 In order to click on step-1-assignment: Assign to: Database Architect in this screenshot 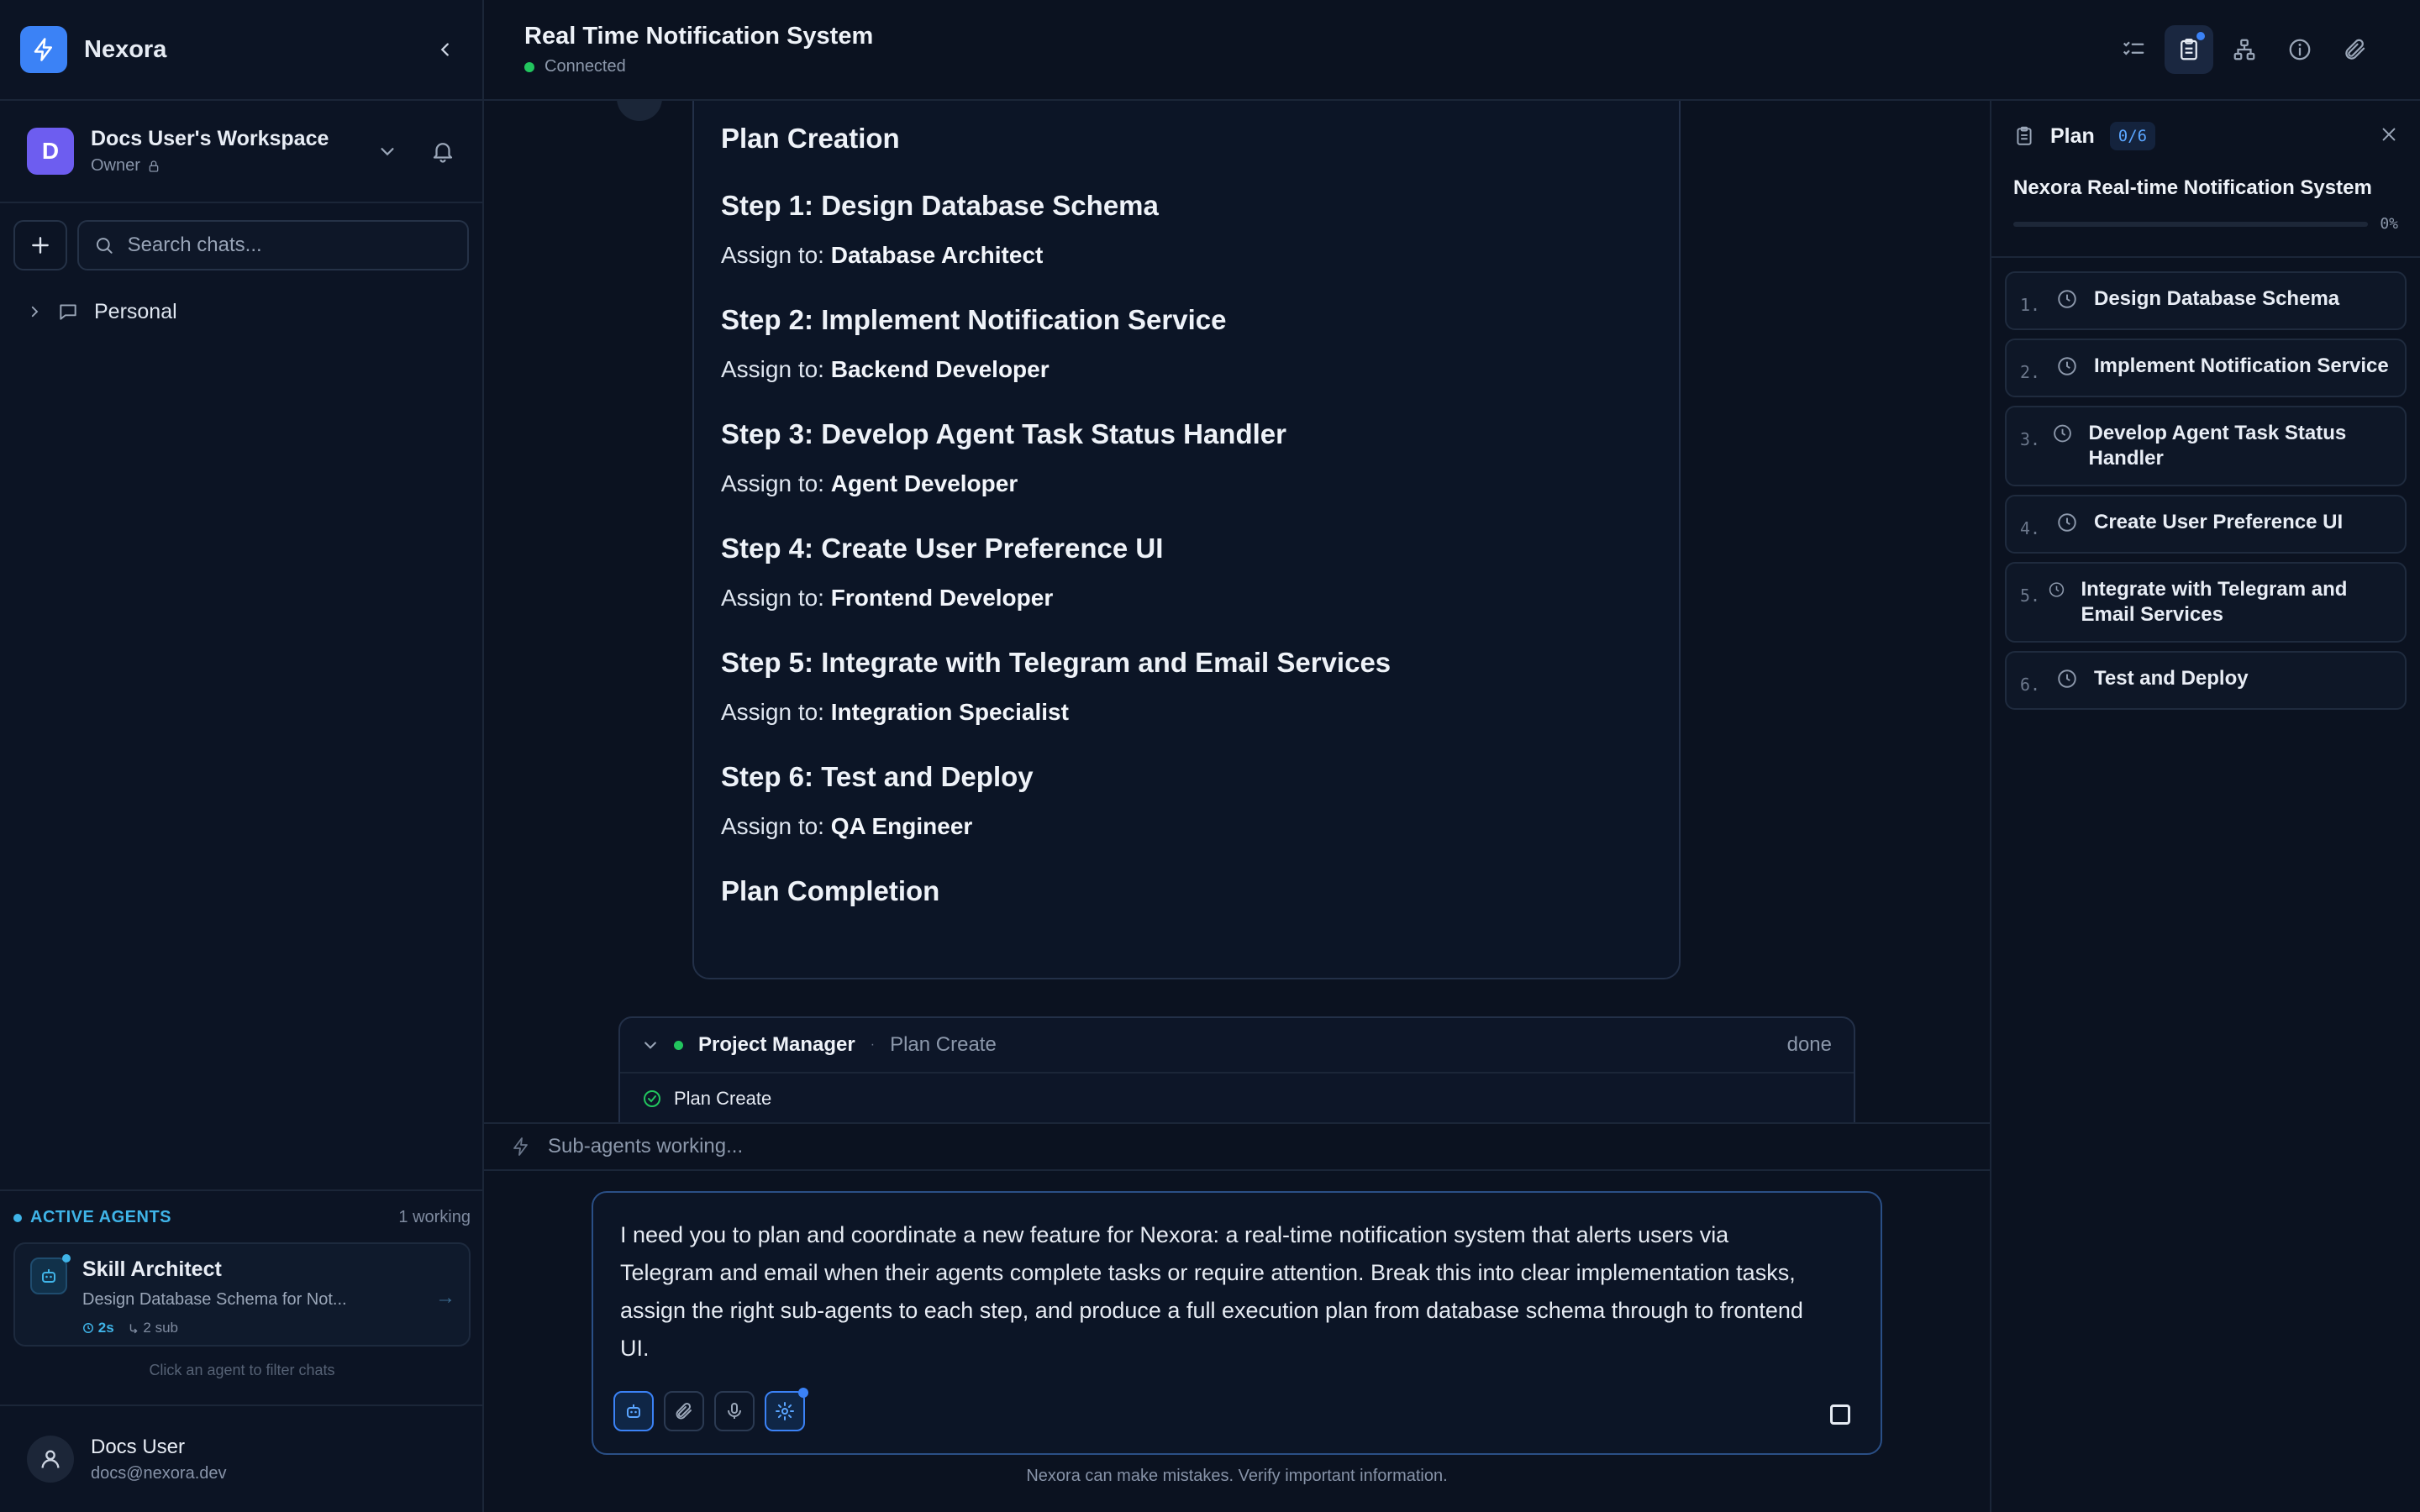, I will do `click(882, 255)`.